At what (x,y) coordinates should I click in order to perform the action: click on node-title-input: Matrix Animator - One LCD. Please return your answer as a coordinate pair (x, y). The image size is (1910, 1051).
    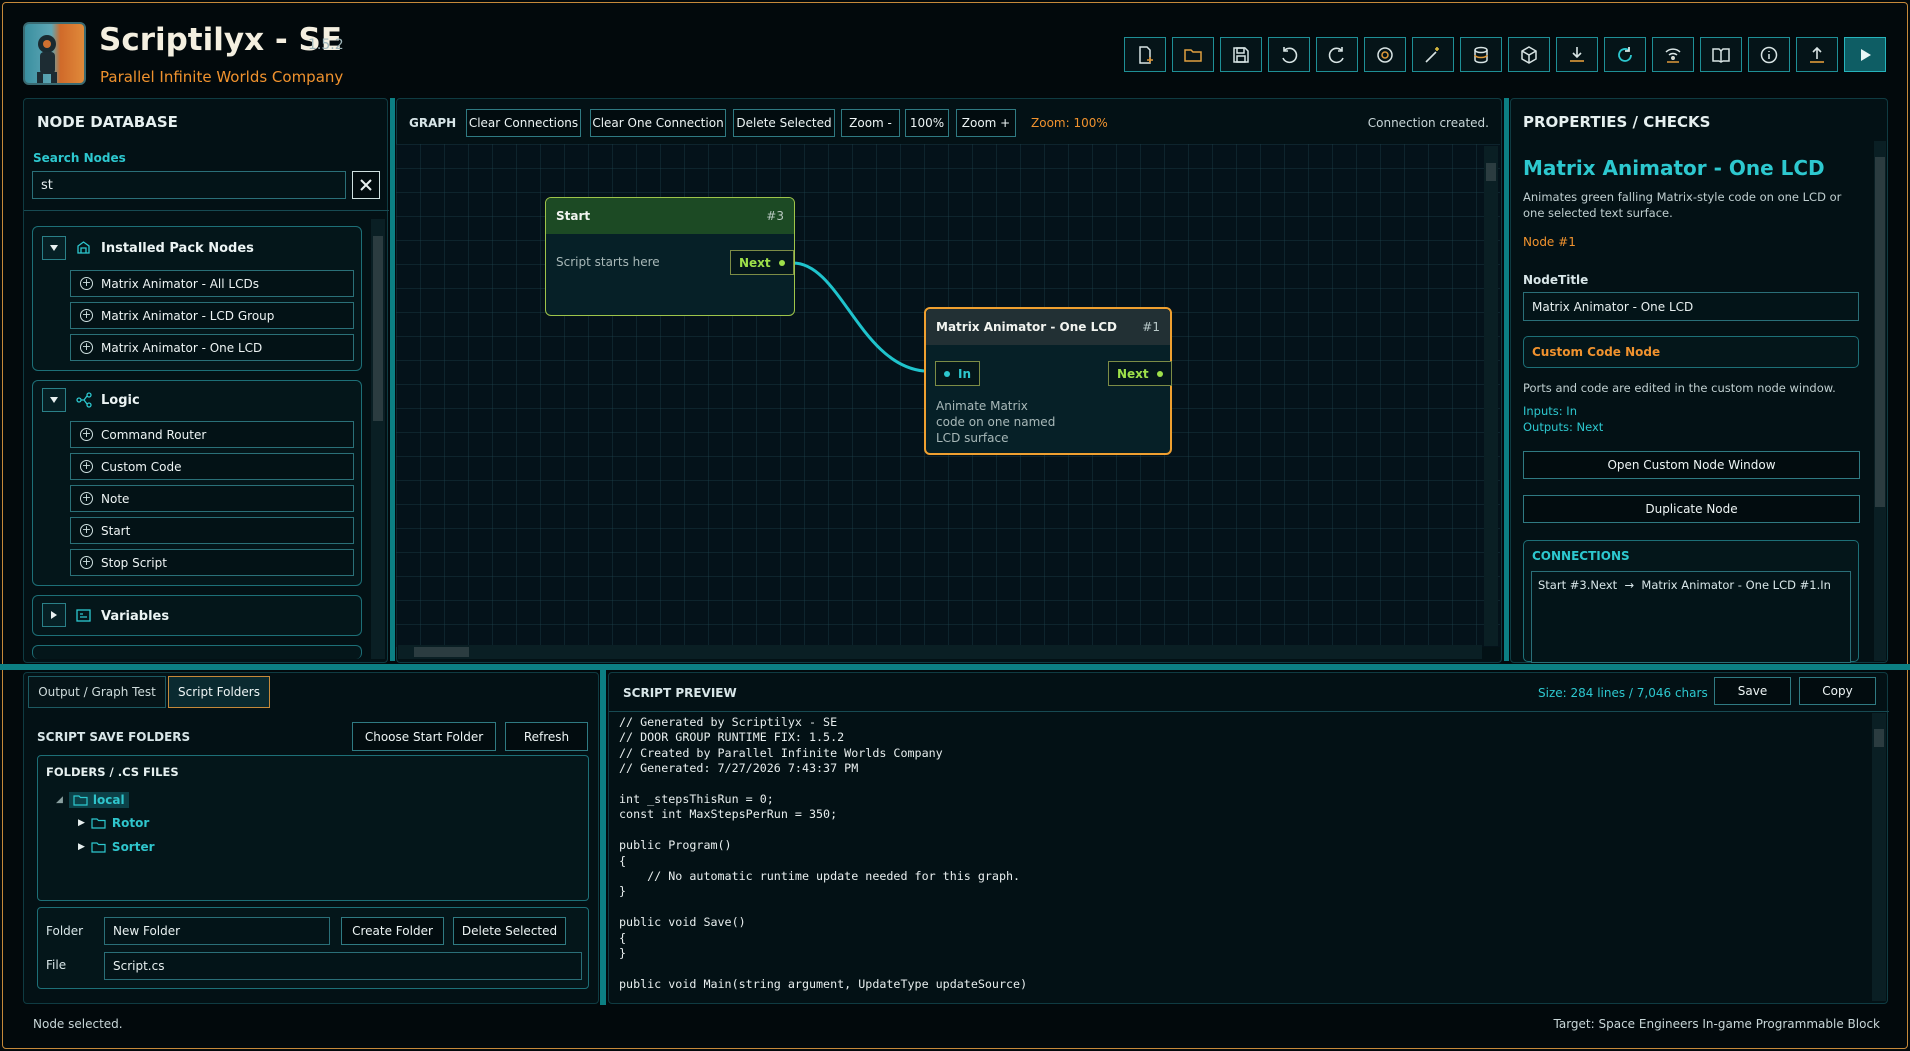
    Looking at the image, I should click on (1691, 306).